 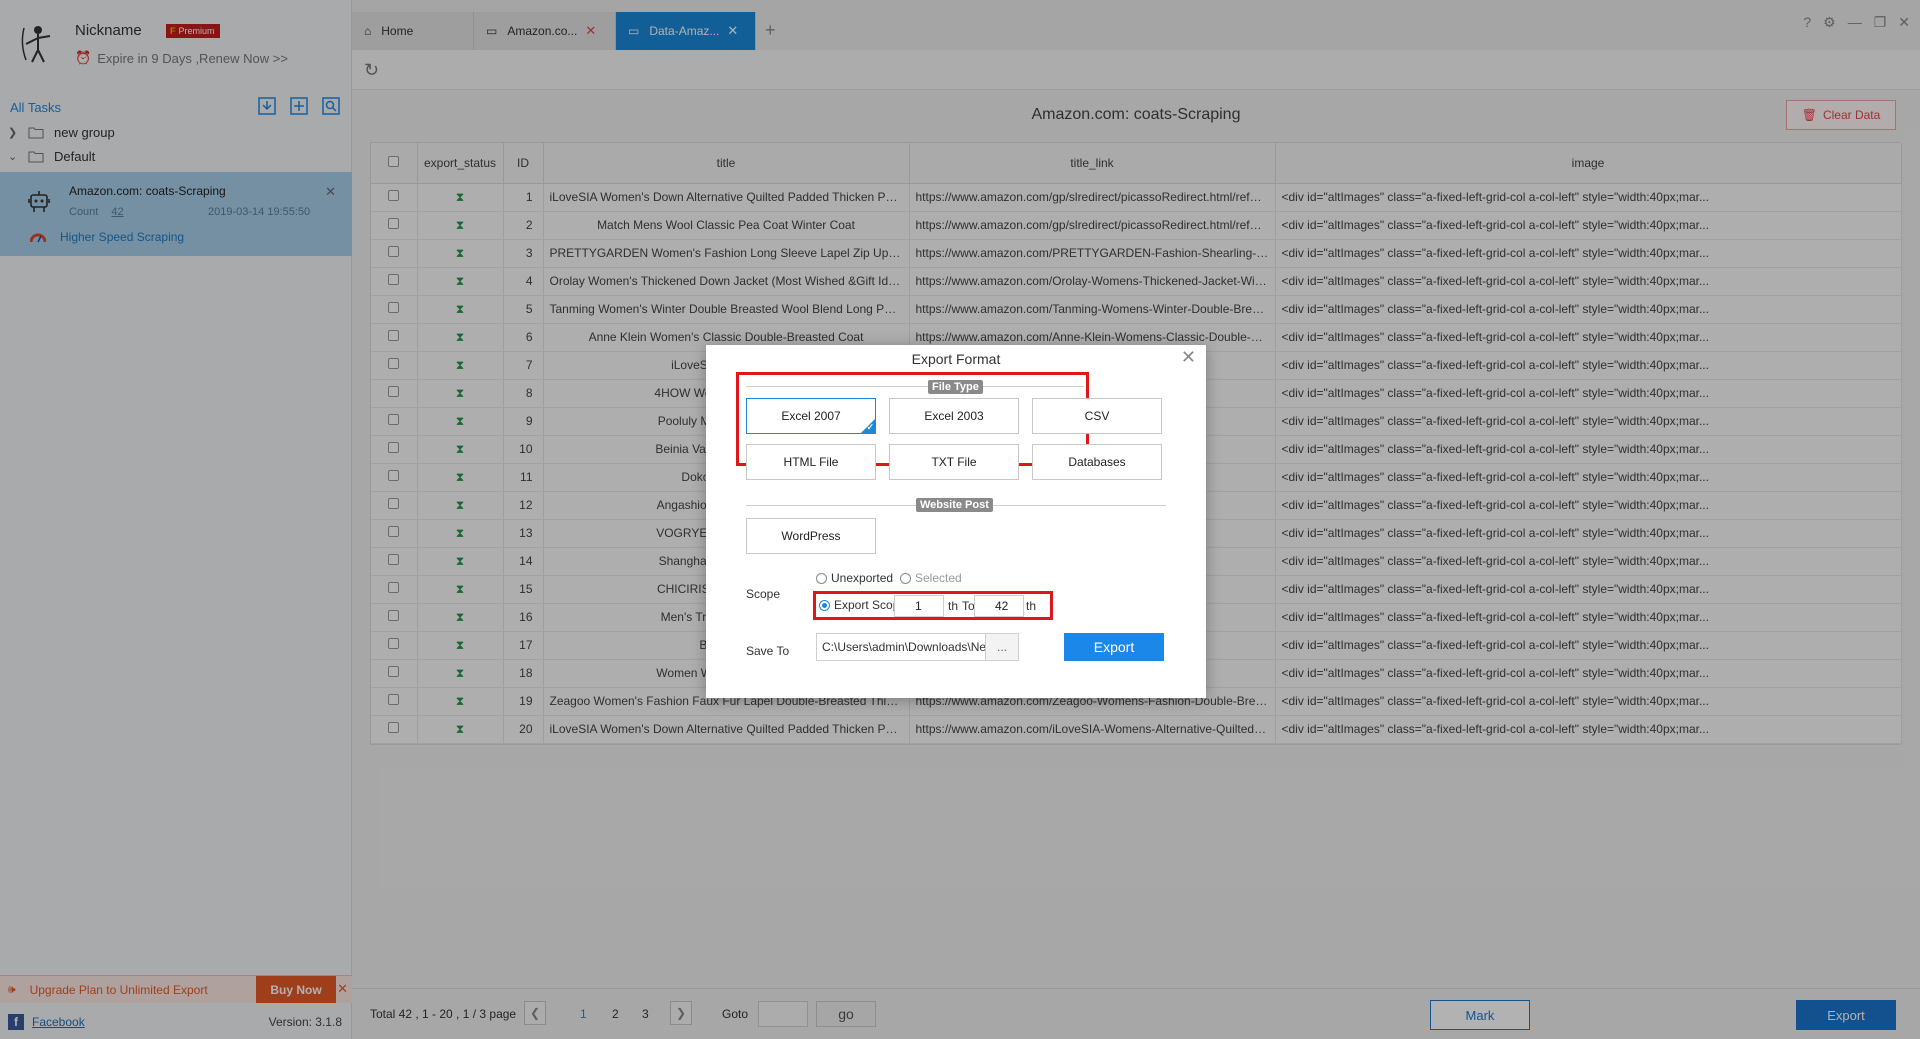 What do you see at coordinates (901, 647) in the screenshot?
I see `save-path-input: C:\Users\admin\Downloads\New fold` at bounding box center [901, 647].